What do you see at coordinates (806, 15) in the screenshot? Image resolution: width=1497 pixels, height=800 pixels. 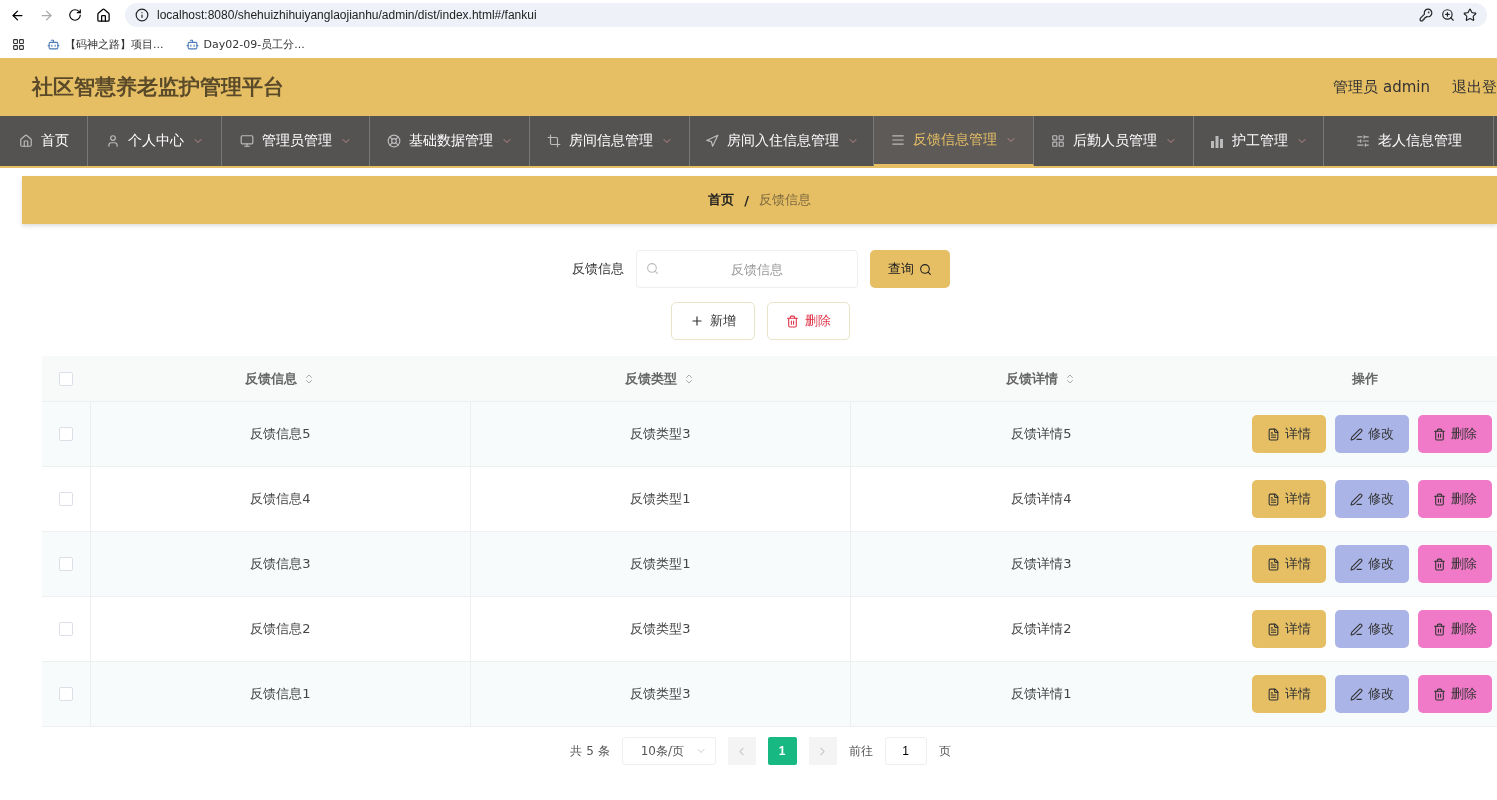 I see `address-bar: localhost:8080/shehuizhihuiyanglaojianhu/admin/dist/index.html#/fankui` at bounding box center [806, 15].